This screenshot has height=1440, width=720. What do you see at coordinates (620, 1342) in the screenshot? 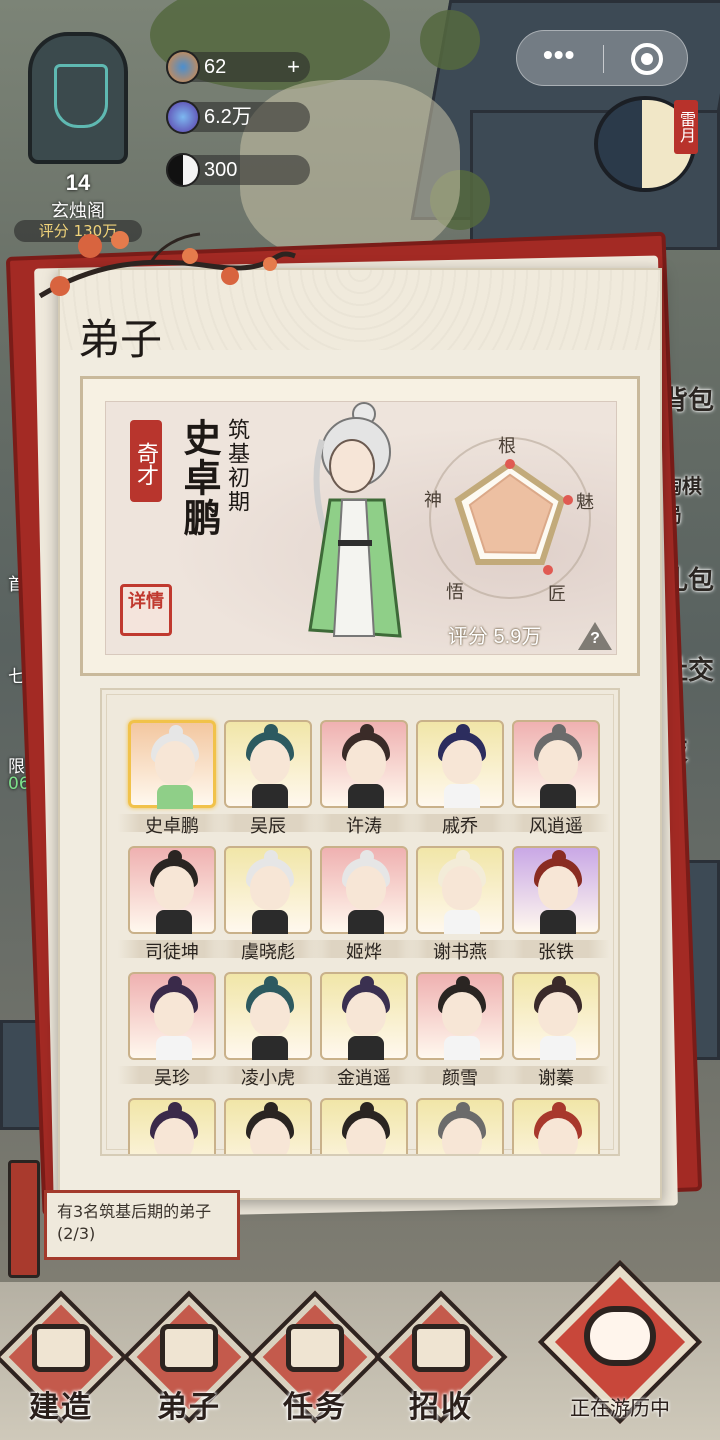
I see `travel-button: 正在游历中` at bounding box center [620, 1342].